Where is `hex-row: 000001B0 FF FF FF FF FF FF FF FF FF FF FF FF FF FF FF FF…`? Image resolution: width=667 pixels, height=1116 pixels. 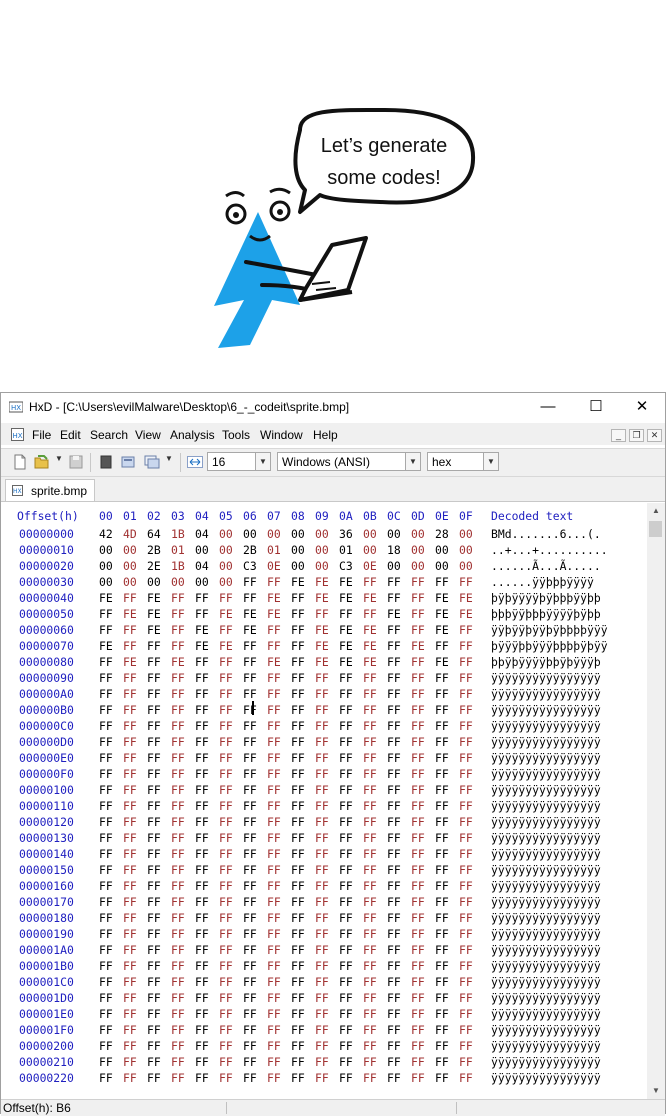
hex-row: 000001B0 FF FF FF FF FF FF FF FF FF FF FF FF FF FF FF FF… is located at coordinates (324, 967).